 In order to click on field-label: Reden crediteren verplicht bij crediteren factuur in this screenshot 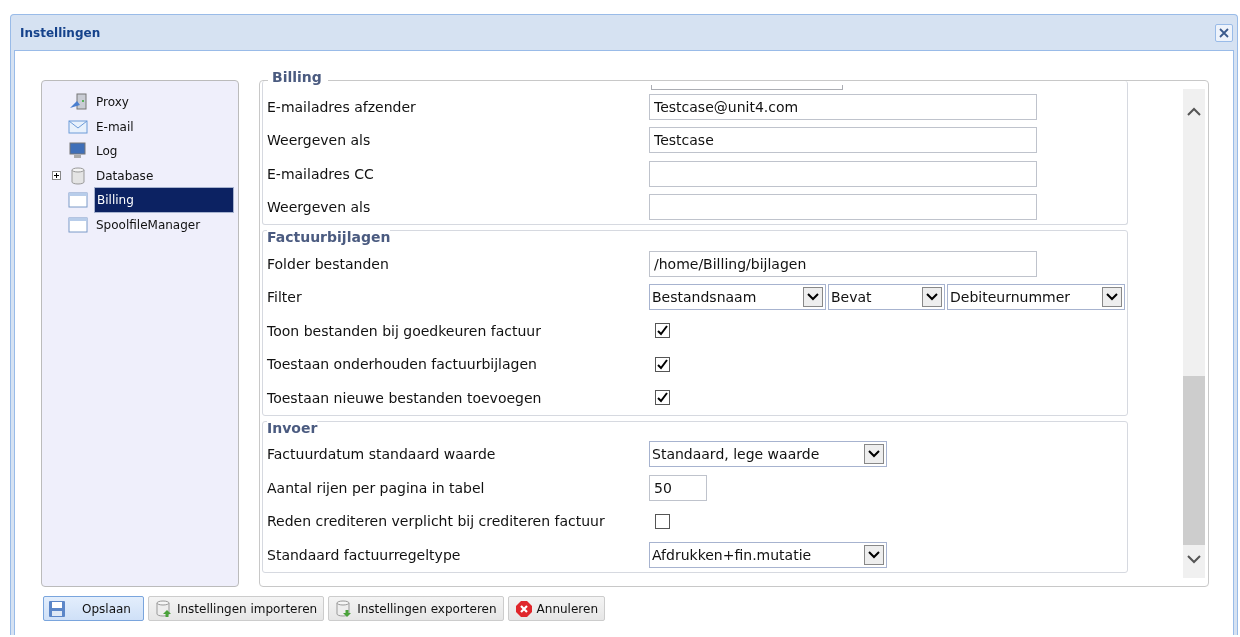, I will do `click(436, 521)`.